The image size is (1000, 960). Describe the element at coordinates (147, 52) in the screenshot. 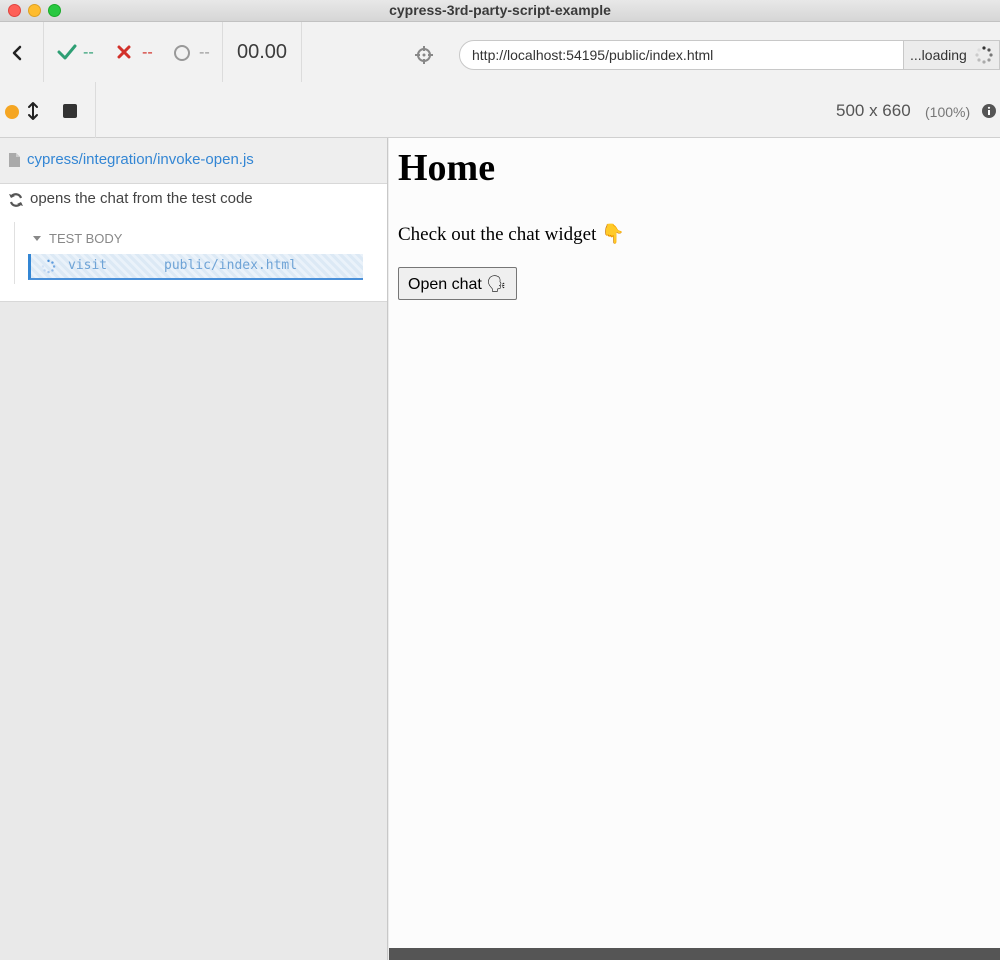

I see `failed-count-value: --` at that location.